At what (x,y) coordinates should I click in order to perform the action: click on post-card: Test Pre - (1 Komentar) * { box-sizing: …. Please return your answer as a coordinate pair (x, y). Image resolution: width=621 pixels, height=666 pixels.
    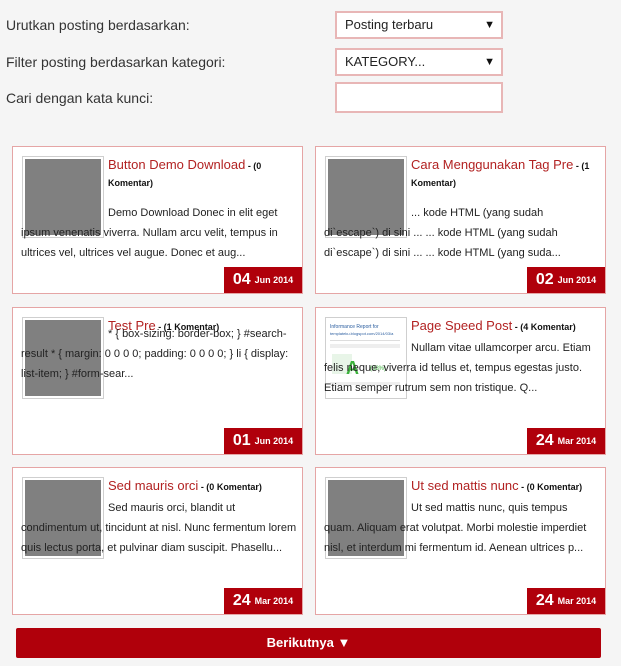
    Looking at the image, I should click on (157, 381).